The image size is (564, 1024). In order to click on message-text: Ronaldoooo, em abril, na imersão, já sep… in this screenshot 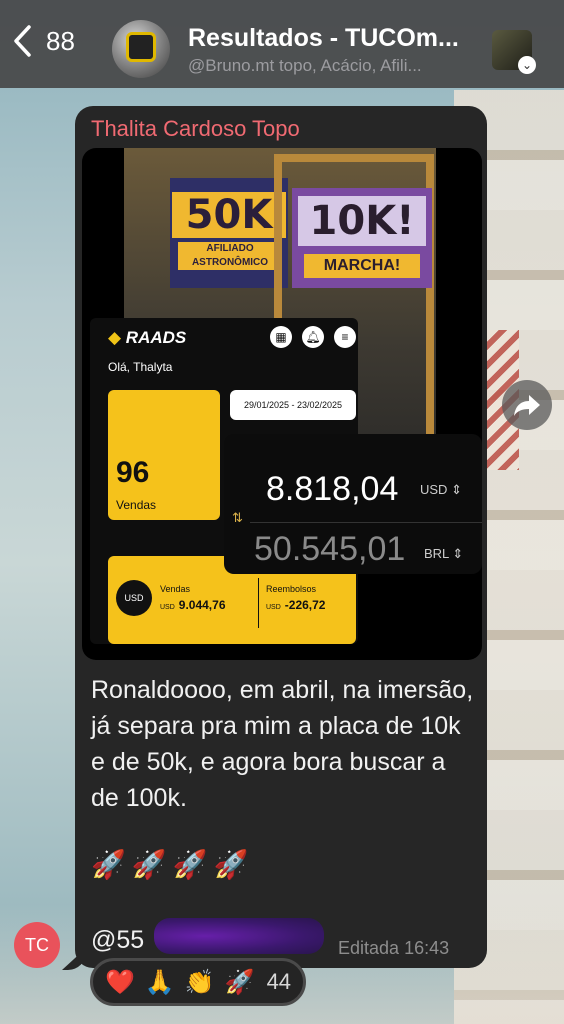, I will do `click(282, 744)`.